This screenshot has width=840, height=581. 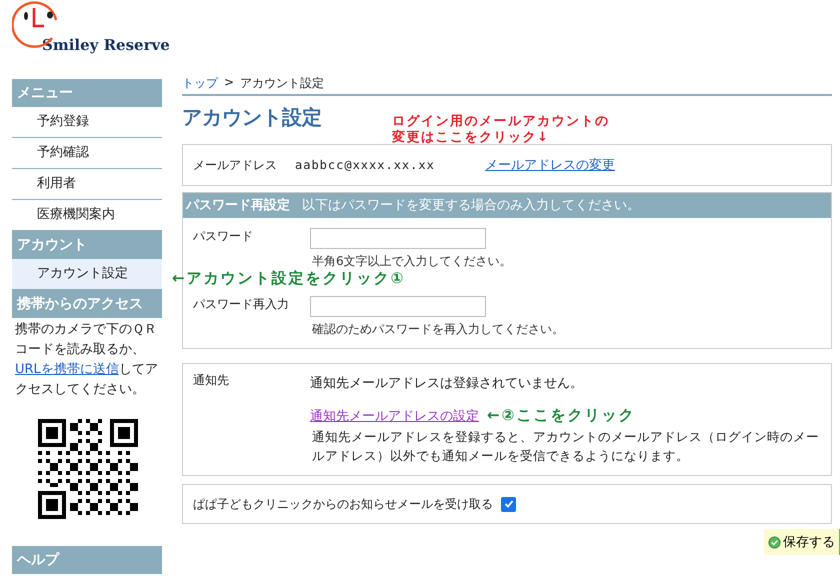 What do you see at coordinates (87, 304) in the screenshot?
I see `sidebar-heading: 携帯からのアクセス` at bounding box center [87, 304].